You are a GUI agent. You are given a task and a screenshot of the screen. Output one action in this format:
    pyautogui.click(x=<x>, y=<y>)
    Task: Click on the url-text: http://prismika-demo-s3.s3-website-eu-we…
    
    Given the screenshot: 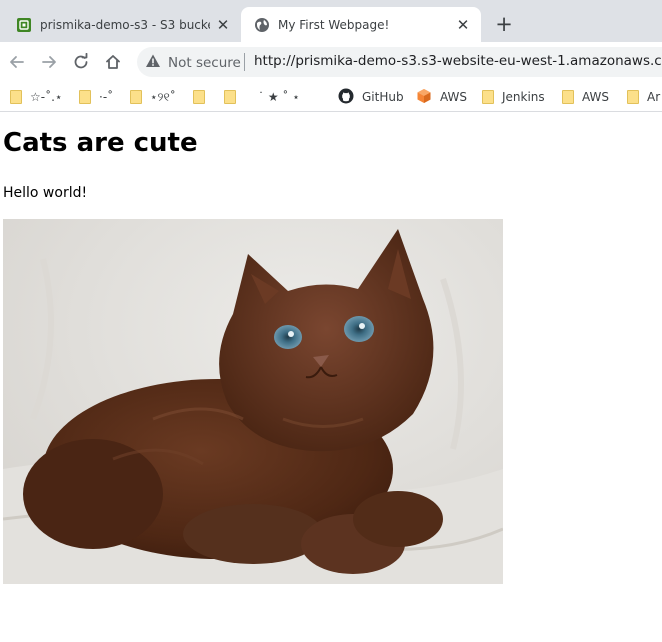 What is the action you would take?
    pyautogui.click(x=458, y=61)
    